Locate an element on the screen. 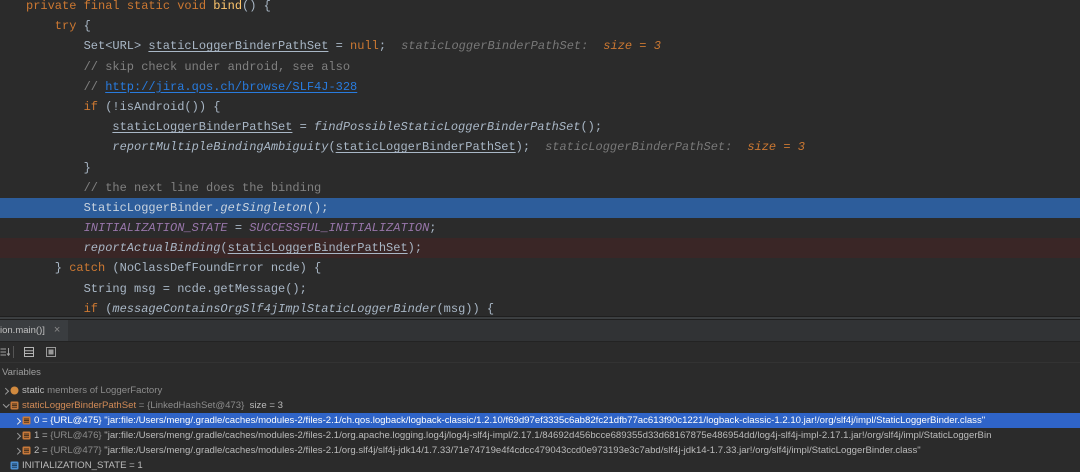 Image resolution: width=1080 pixels, height=472 pixels. code-token: { is located at coordinates (83, 26).